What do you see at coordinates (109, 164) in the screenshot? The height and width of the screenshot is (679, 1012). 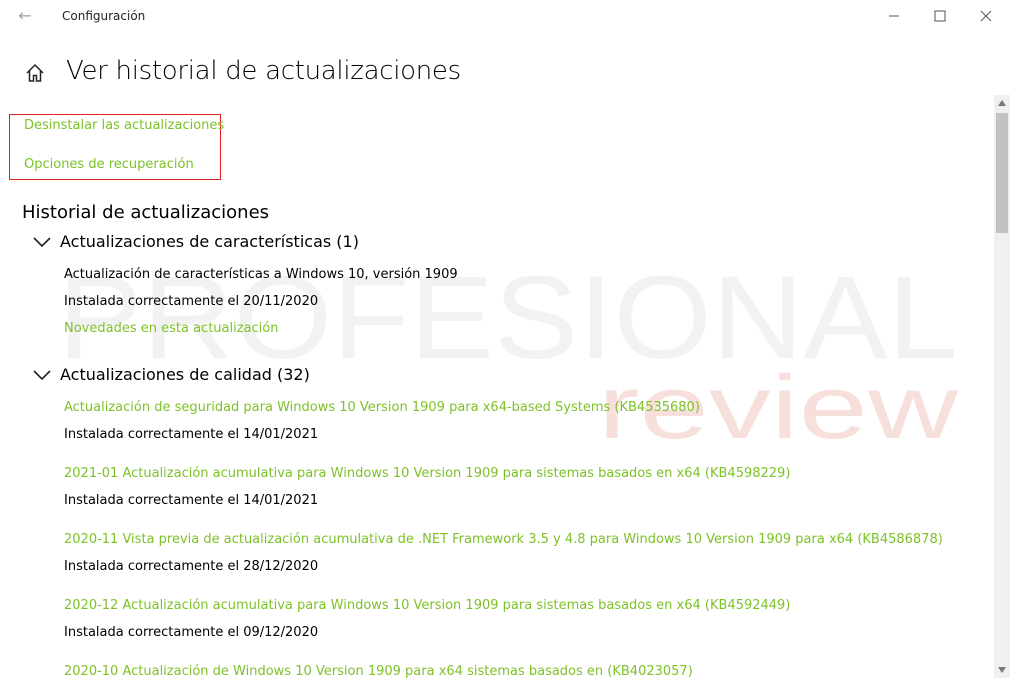 I see `recovery-options-link: Opciones de recuperación` at bounding box center [109, 164].